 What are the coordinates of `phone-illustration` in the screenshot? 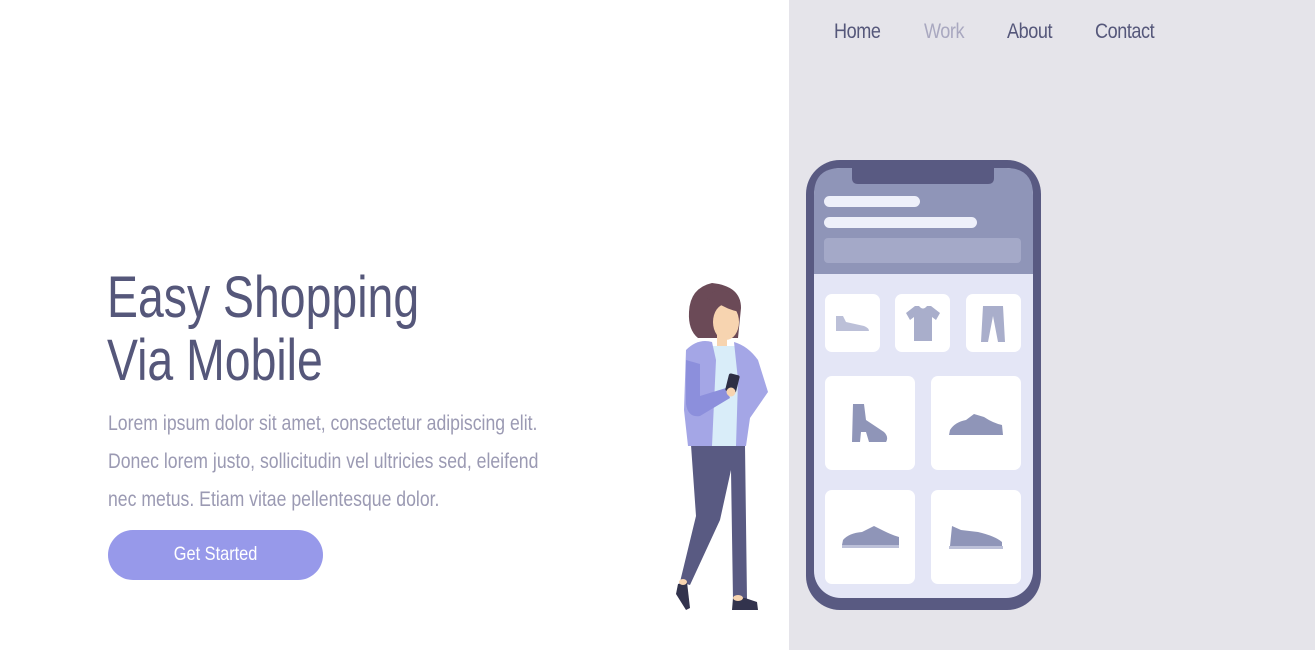 It's located at (923, 385).